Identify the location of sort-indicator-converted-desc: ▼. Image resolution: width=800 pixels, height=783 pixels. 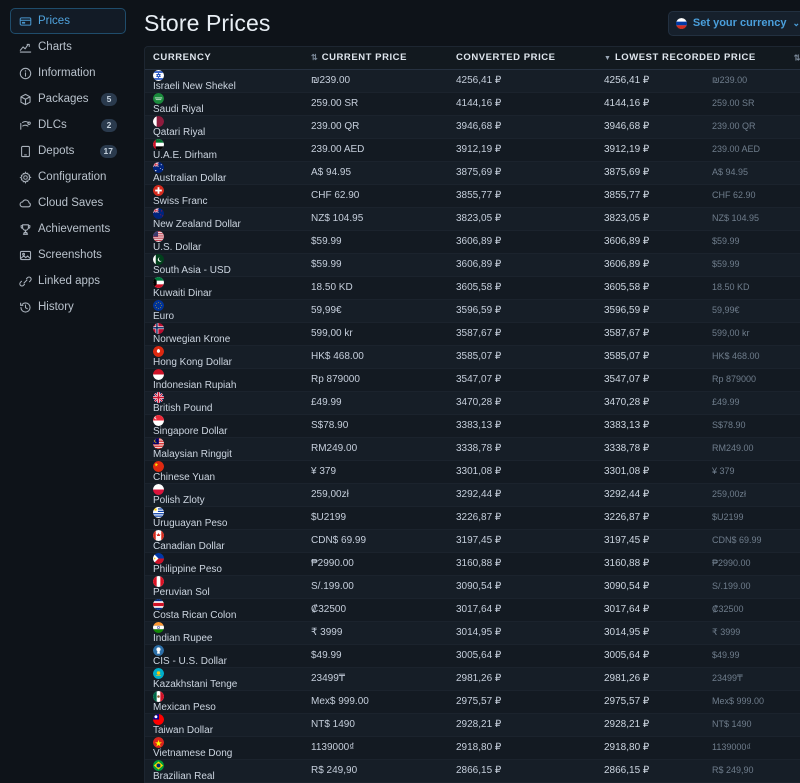
(607, 58).